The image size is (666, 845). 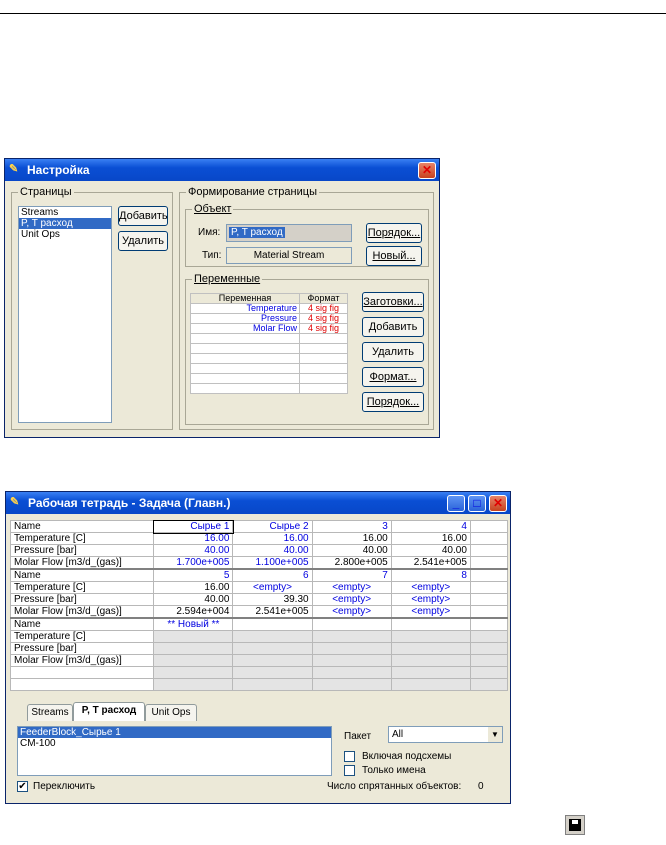 What do you see at coordinates (82, 624) in the screenshot?
I see `row-label: Name` at bounding box center [82, 624].